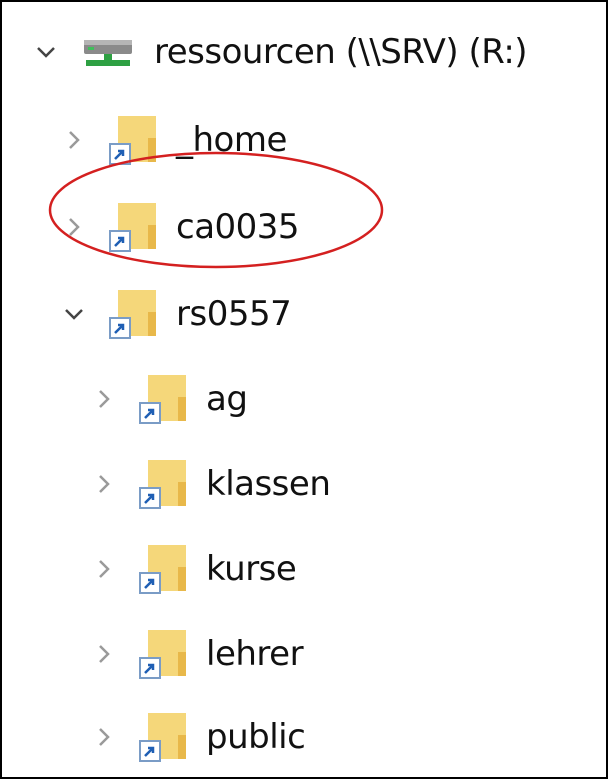 The width and height of the screenshot is (608, 779). I want to click on tree-item-ag: ag, so click(169, 399).